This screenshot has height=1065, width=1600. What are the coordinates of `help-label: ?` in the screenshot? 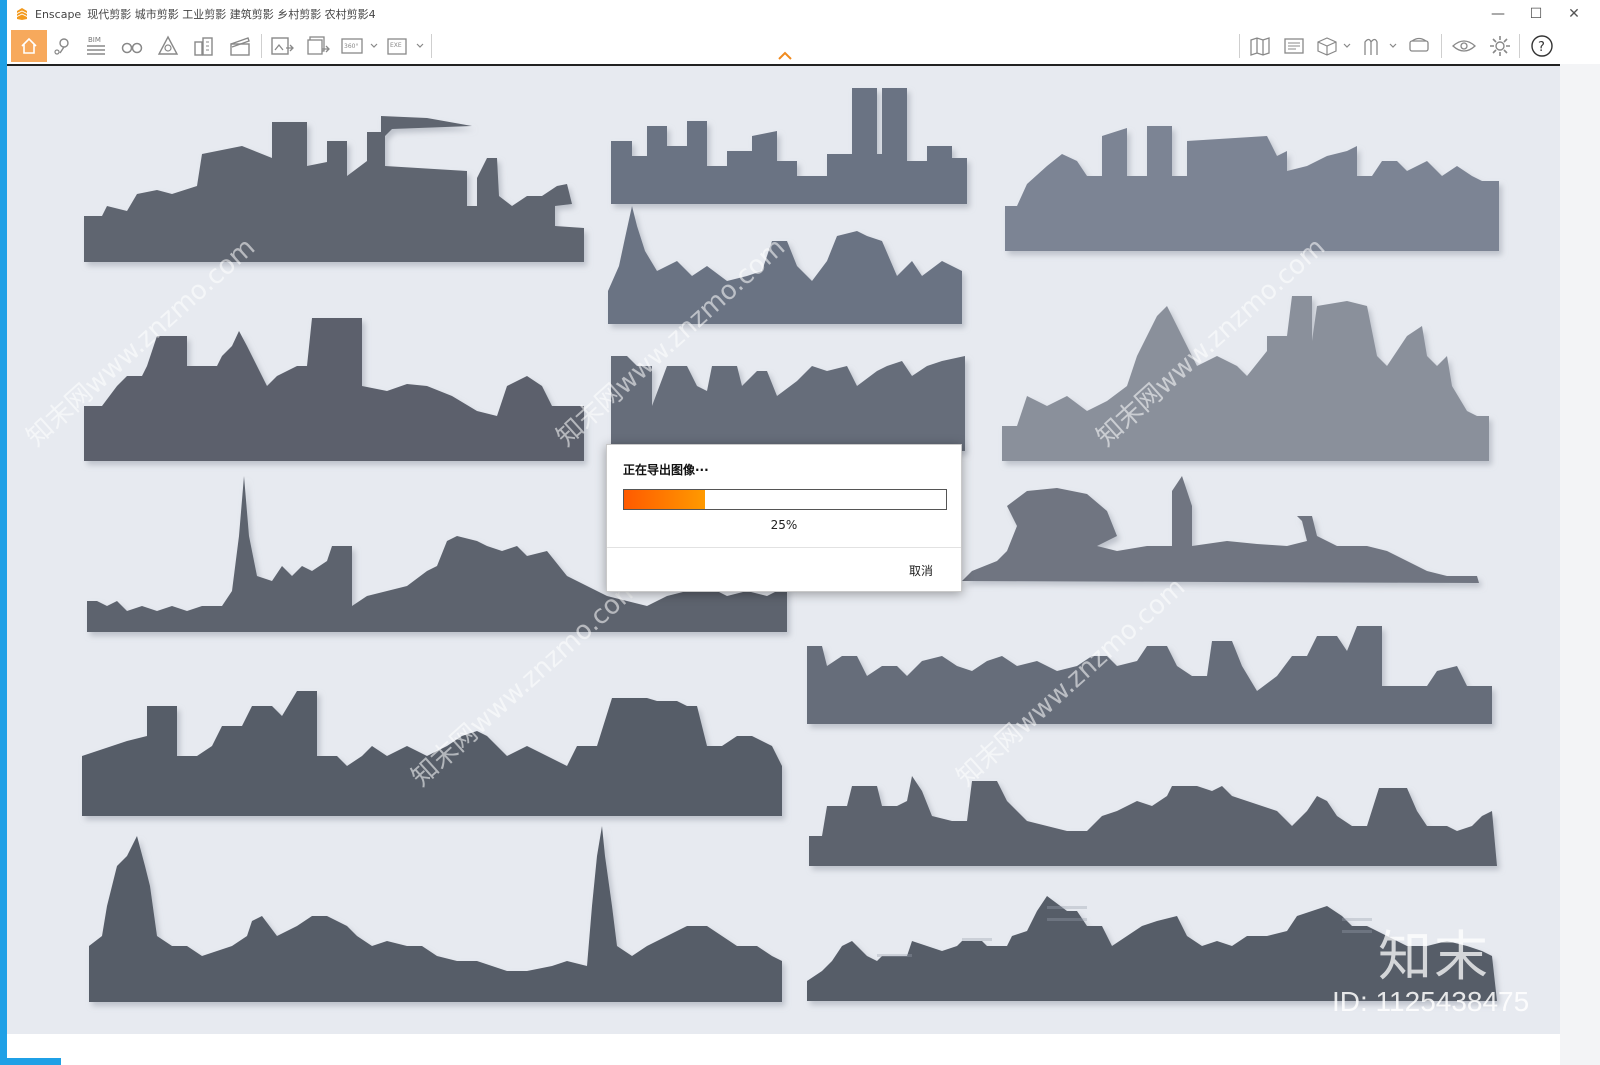 It's located at (1541, 47).